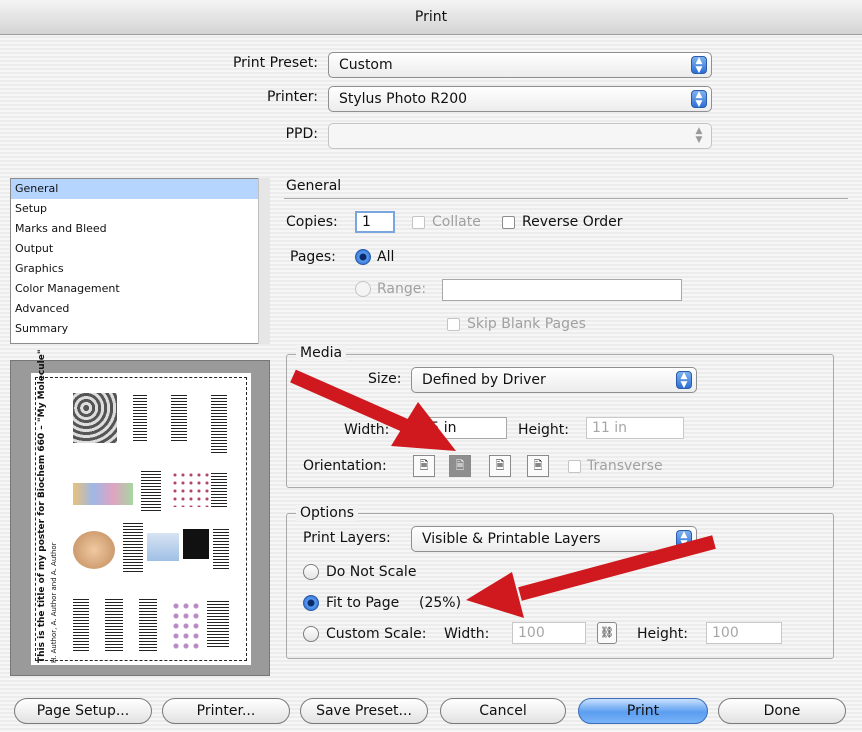  What do you see at coordinates (363, 603) in the screenshot?
I see `fit-to-page-label: Fit to Page` at bounding box center [363, 603].